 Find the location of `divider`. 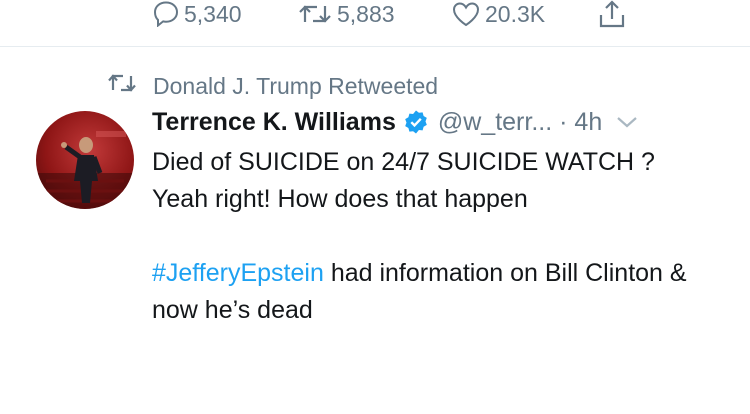

divider is located at coordinates (375, 46).